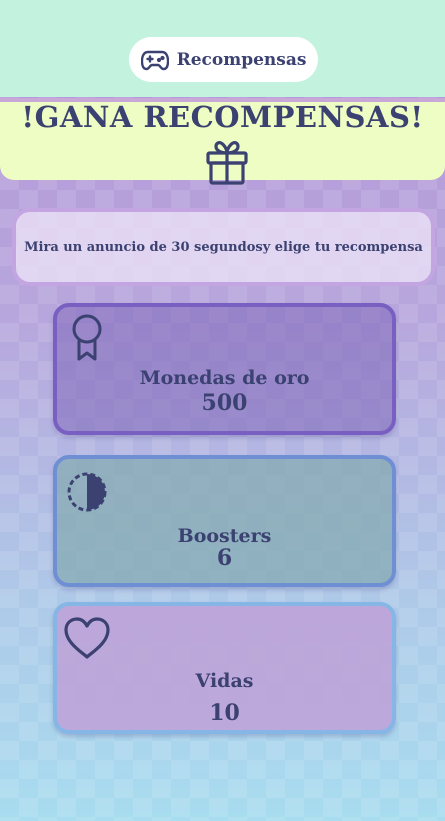  What do you see at coordinates (224, 713) in the screenshot?
I see `reward-value: 10` at bounding box center [224, 713].